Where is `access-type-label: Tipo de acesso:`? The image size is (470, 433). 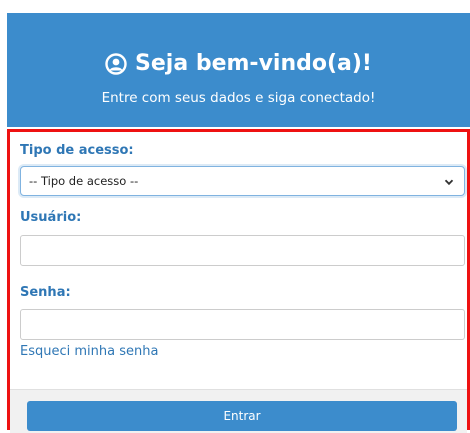 access-type-label: Tipo de acesso: is located at coordinates (77, 150).